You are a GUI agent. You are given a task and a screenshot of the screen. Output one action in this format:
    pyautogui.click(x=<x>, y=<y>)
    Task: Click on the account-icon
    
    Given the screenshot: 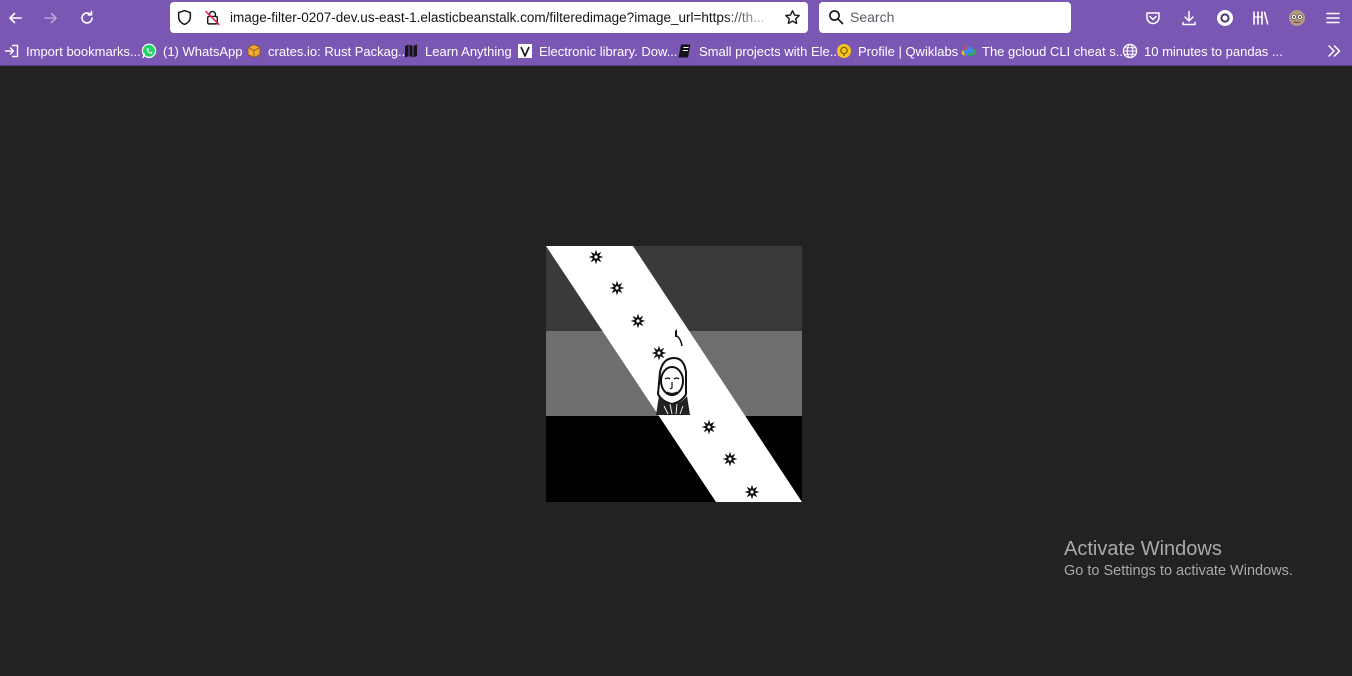 What is the action you would take?
    pyautogui.click(x=1225, y=18)
    